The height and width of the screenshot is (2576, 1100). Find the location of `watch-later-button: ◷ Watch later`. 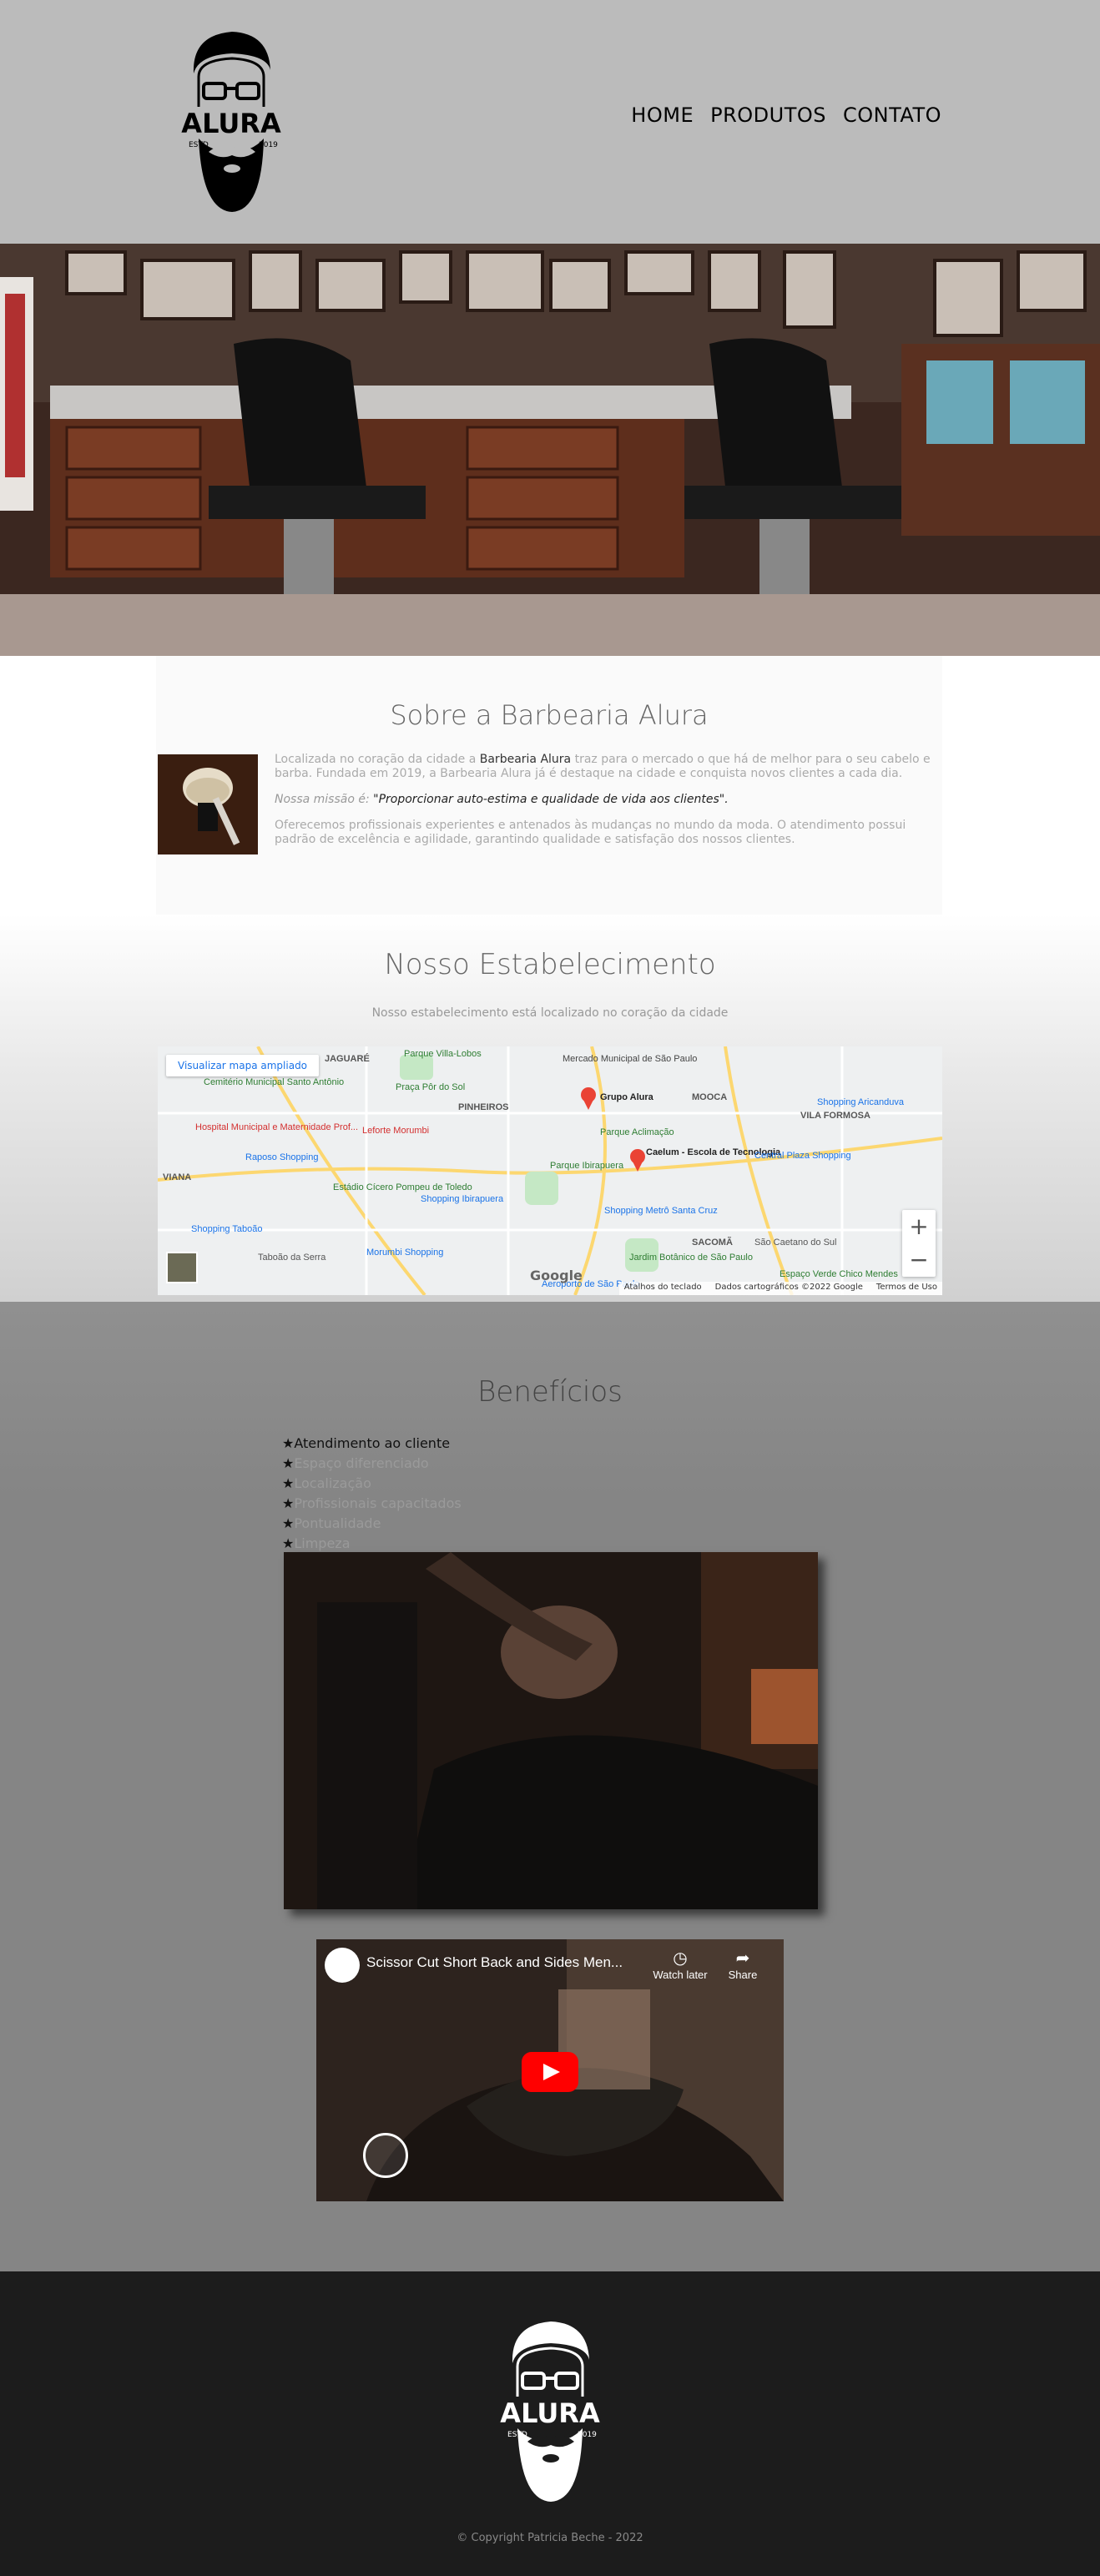

watch-later-button: ◷ Watch later is located at coordinates (680, 1965).